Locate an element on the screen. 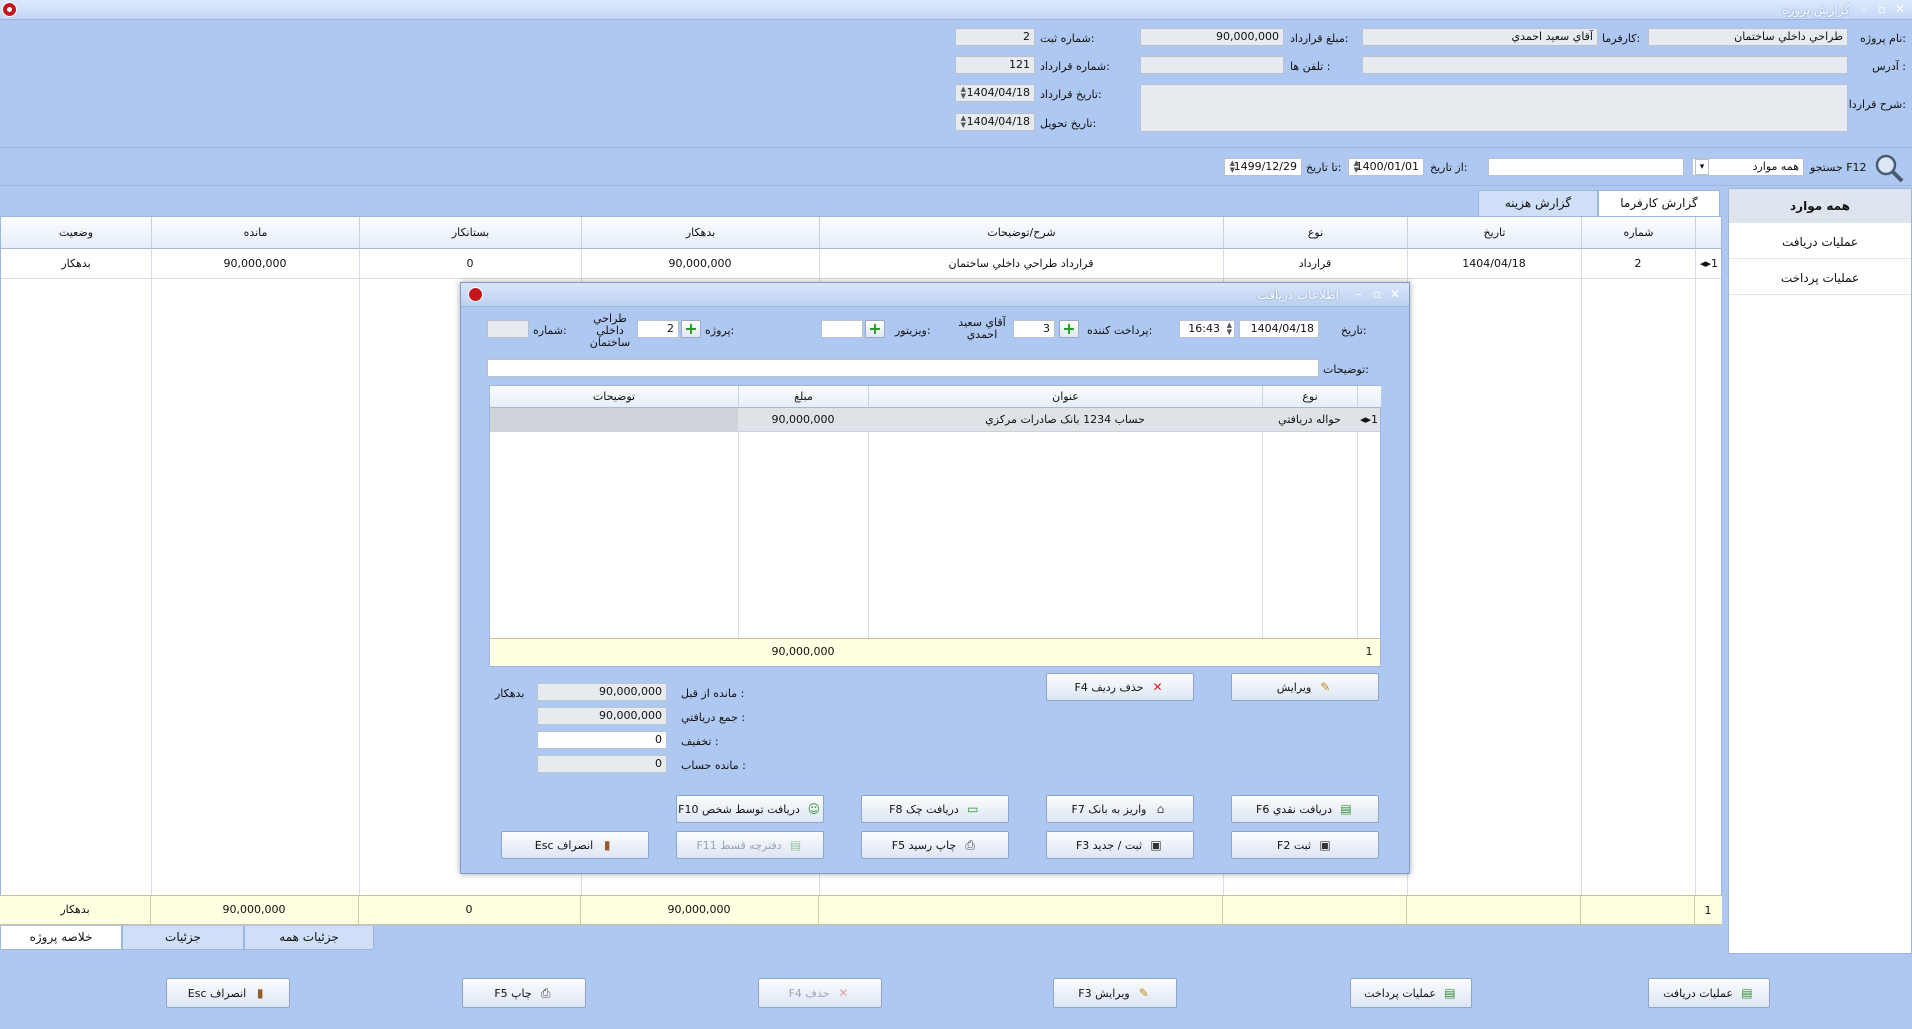 This screenshot has width=1912, height=1029. reg-number-field: 2 is located at coordinates (995, 37).